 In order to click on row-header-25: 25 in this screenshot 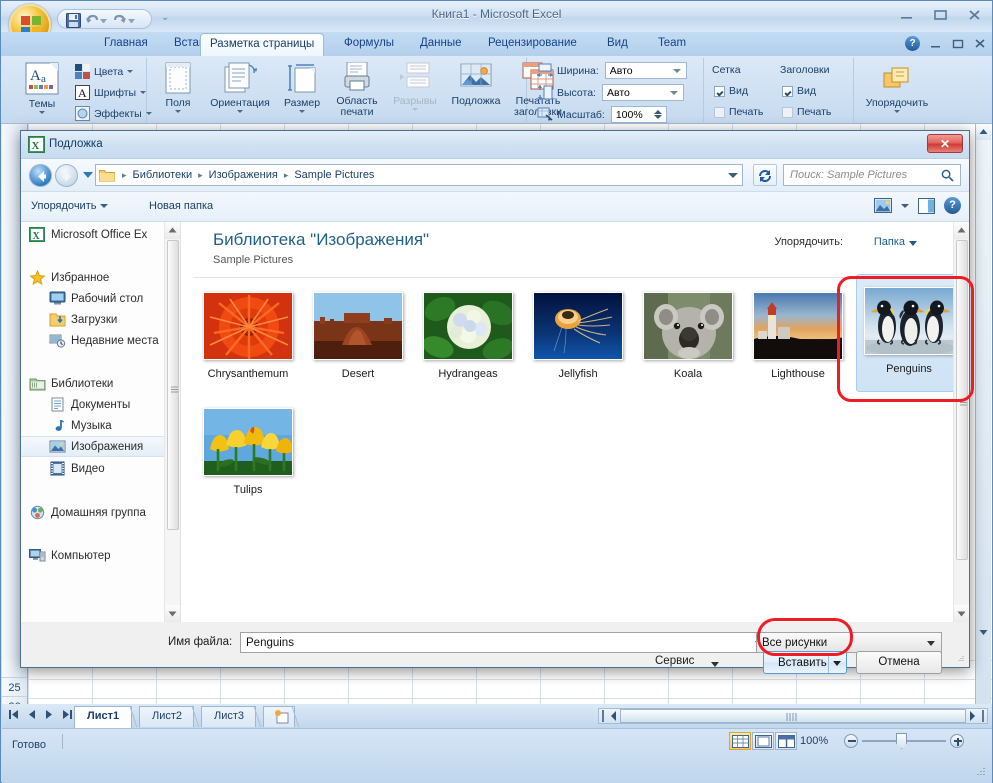, I will do `click(14, 688)`.